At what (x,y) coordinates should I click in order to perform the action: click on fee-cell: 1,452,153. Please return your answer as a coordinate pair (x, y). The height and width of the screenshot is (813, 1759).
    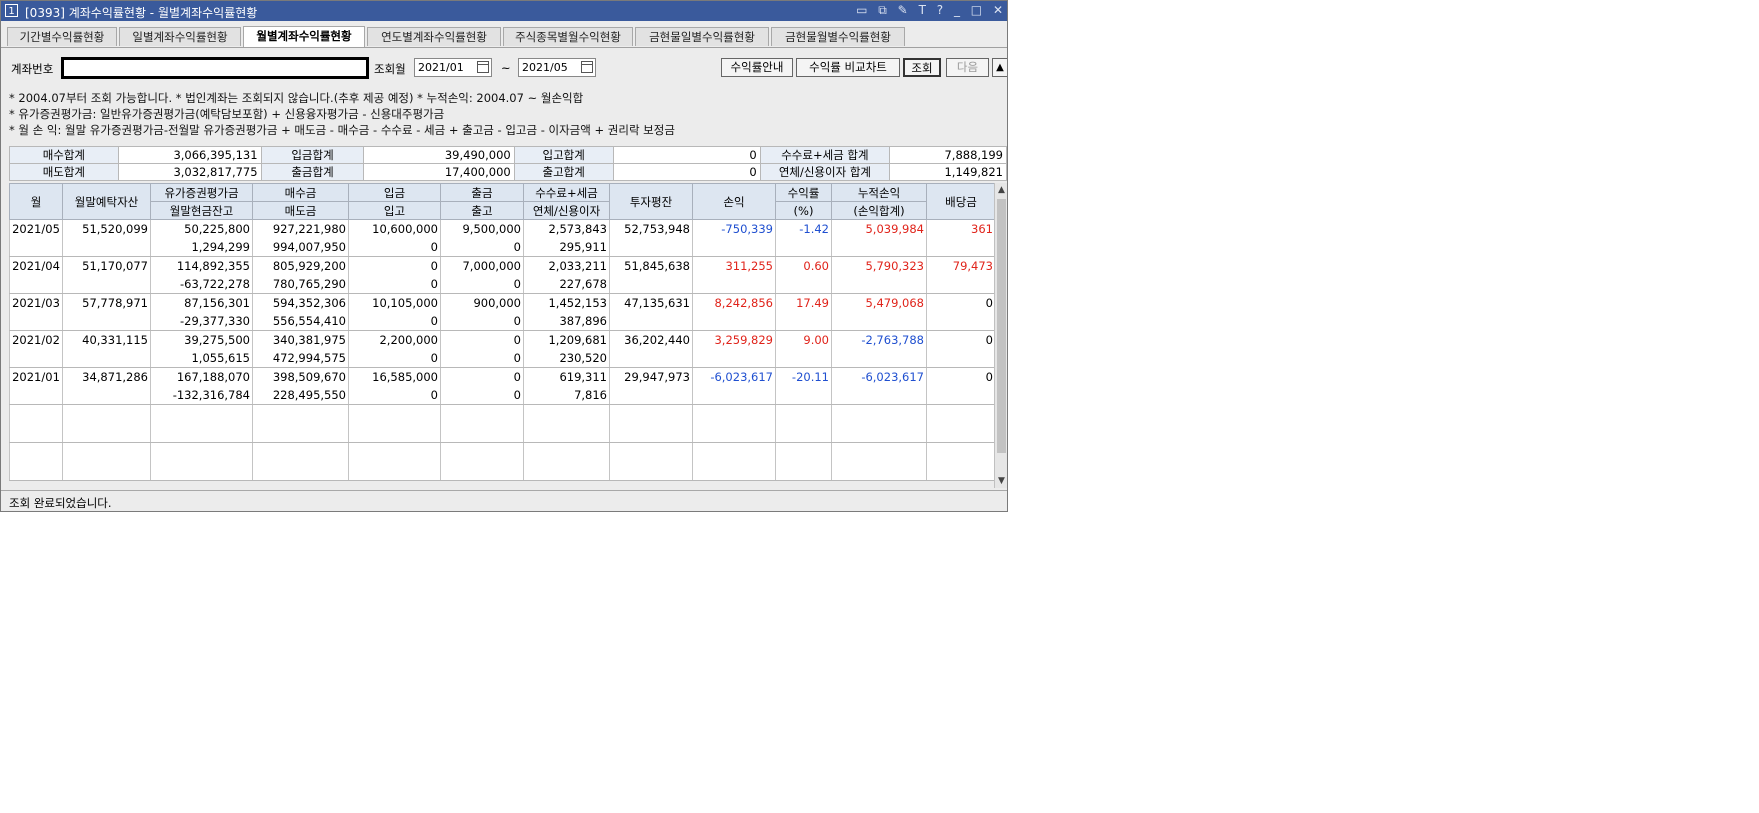
    Looking at the image, I should click on (566, 302).